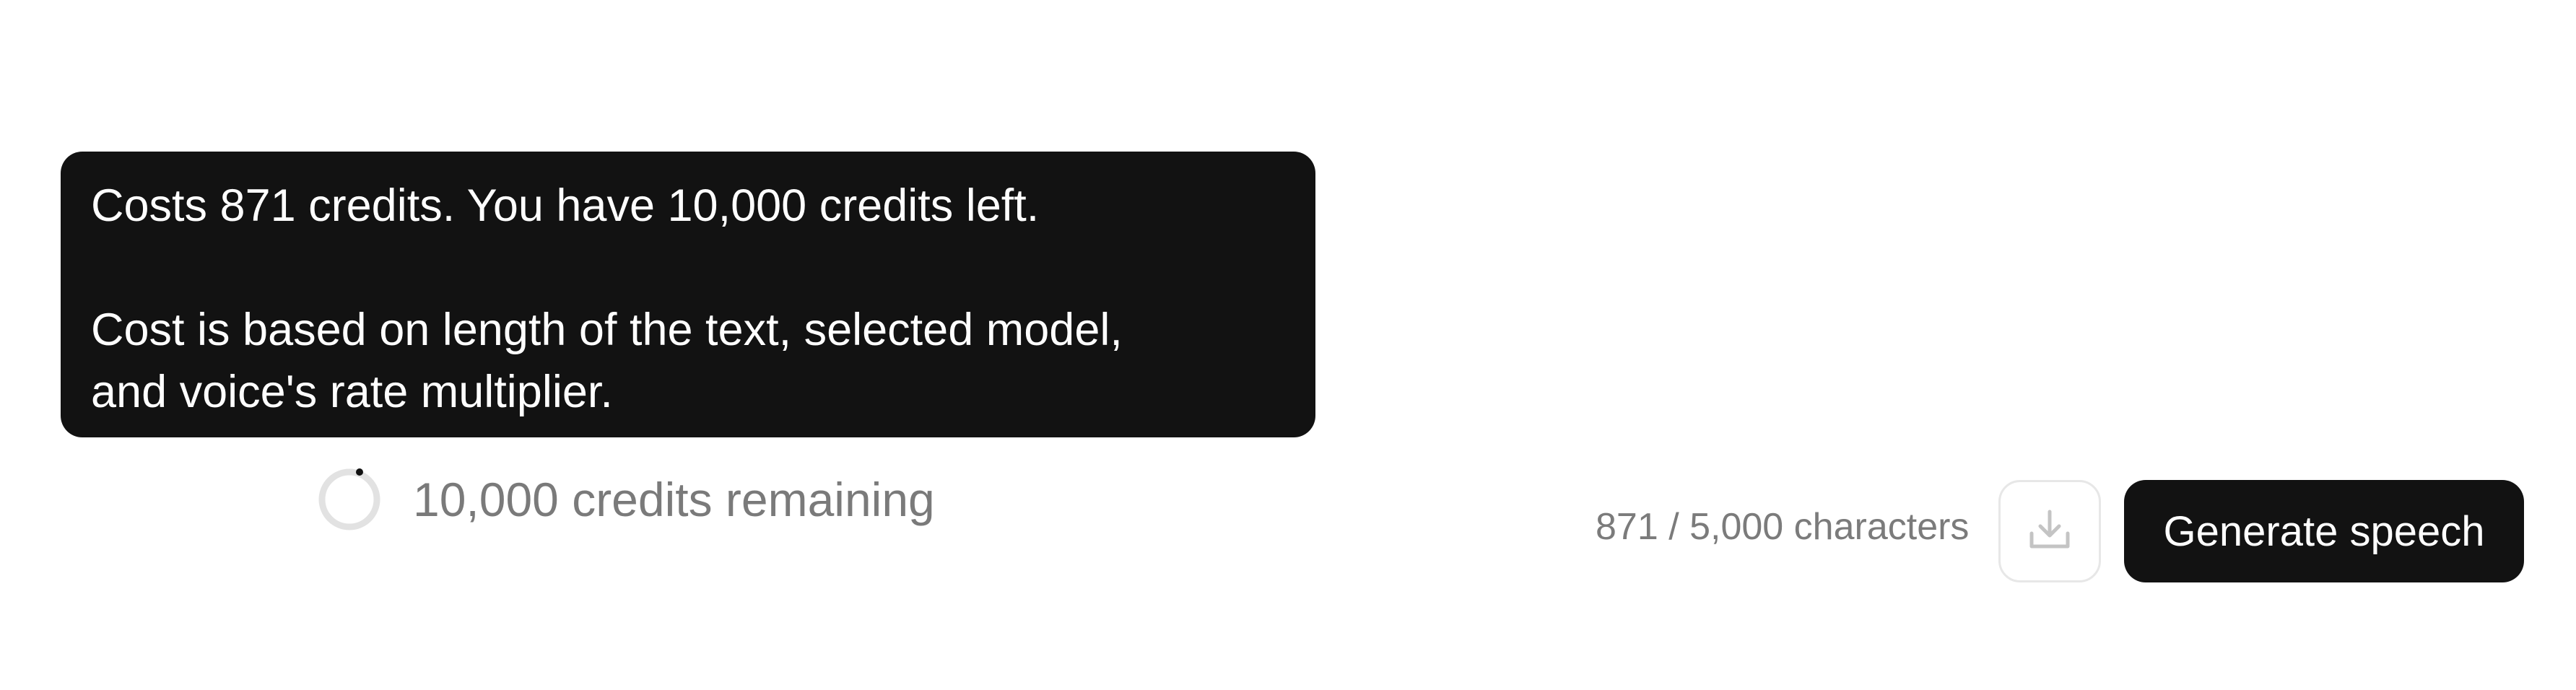 This screenshot has width=2576, height=690. I want to click on download-icon, so click(2049, 529).